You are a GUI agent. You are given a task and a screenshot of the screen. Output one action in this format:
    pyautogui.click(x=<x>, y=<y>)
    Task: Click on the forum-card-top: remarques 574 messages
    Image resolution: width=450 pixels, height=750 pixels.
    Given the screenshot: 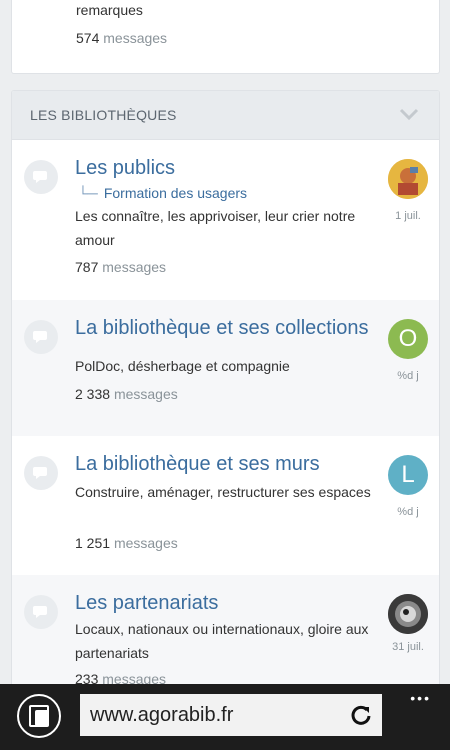 What is the action you would take?
    pyautogui.click(x=225, y=37)
    